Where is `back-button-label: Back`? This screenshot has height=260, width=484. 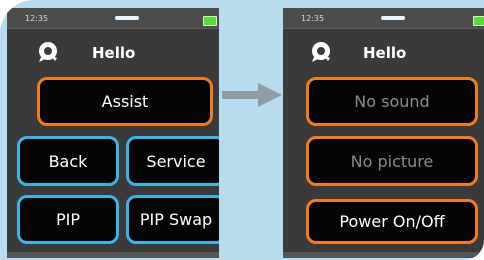 back-button-label: Back is located at coordinates (68, 161).